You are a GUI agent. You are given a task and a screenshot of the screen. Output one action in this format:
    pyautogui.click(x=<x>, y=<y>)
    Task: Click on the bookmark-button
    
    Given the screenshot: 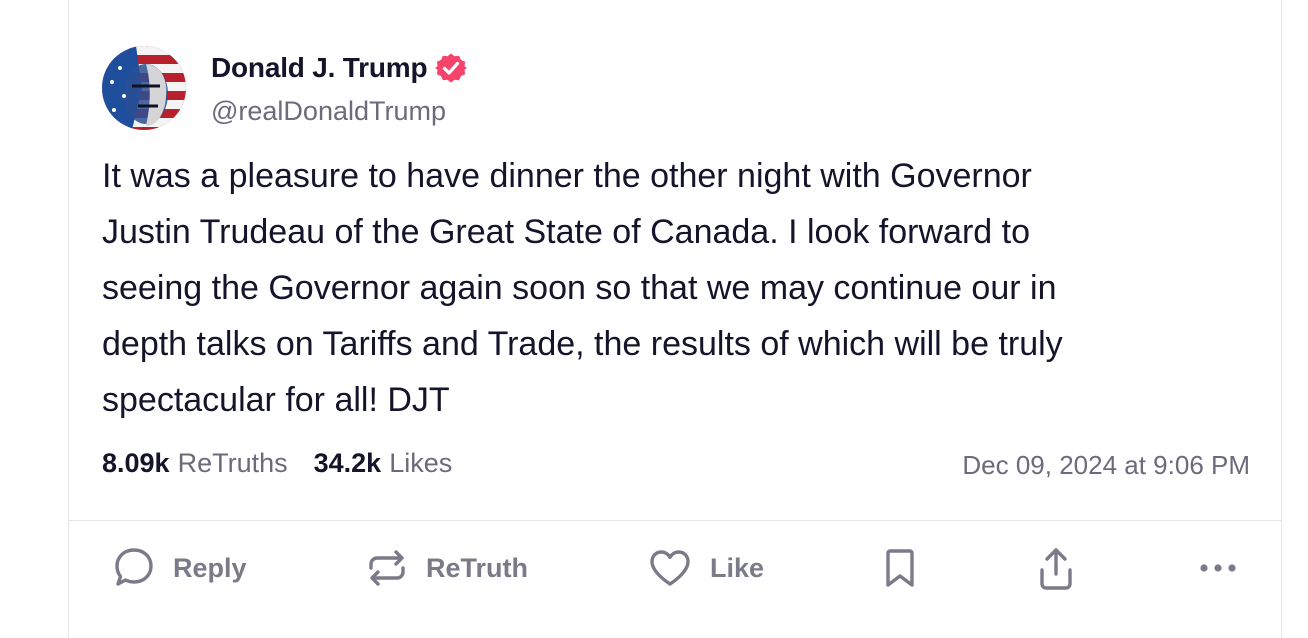 What is the action you would take?
    pyautogui.click(x=900, y=568)
    